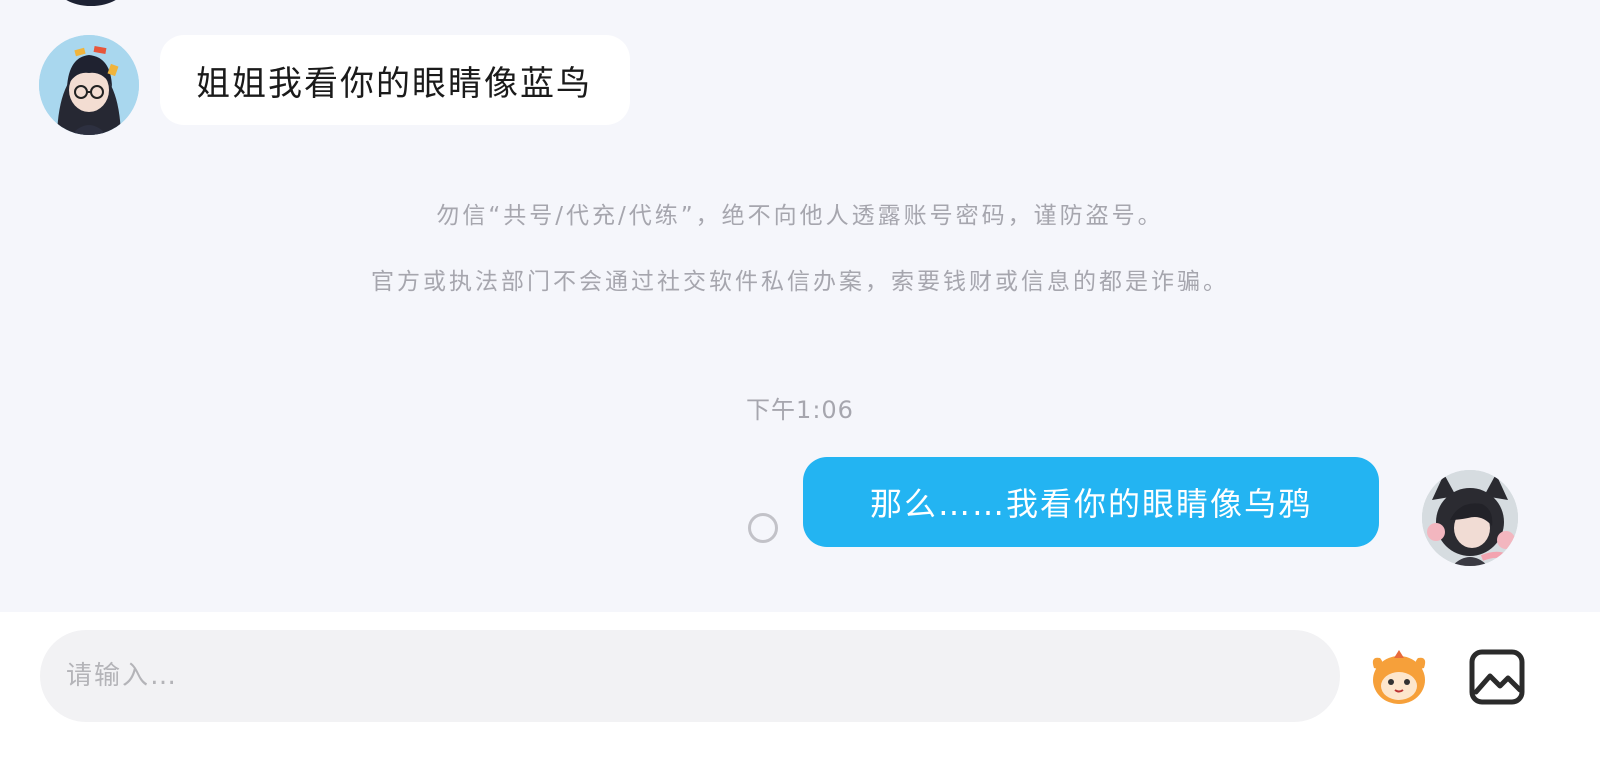 The image size is (1600, 765). Describe the element at coordinates (800, 282) in the screenshot. I see `security-notice-2: 官方或执法部门不会通过社交软件私信办案，索要钱财或信息的都是诈骗。` at that location.